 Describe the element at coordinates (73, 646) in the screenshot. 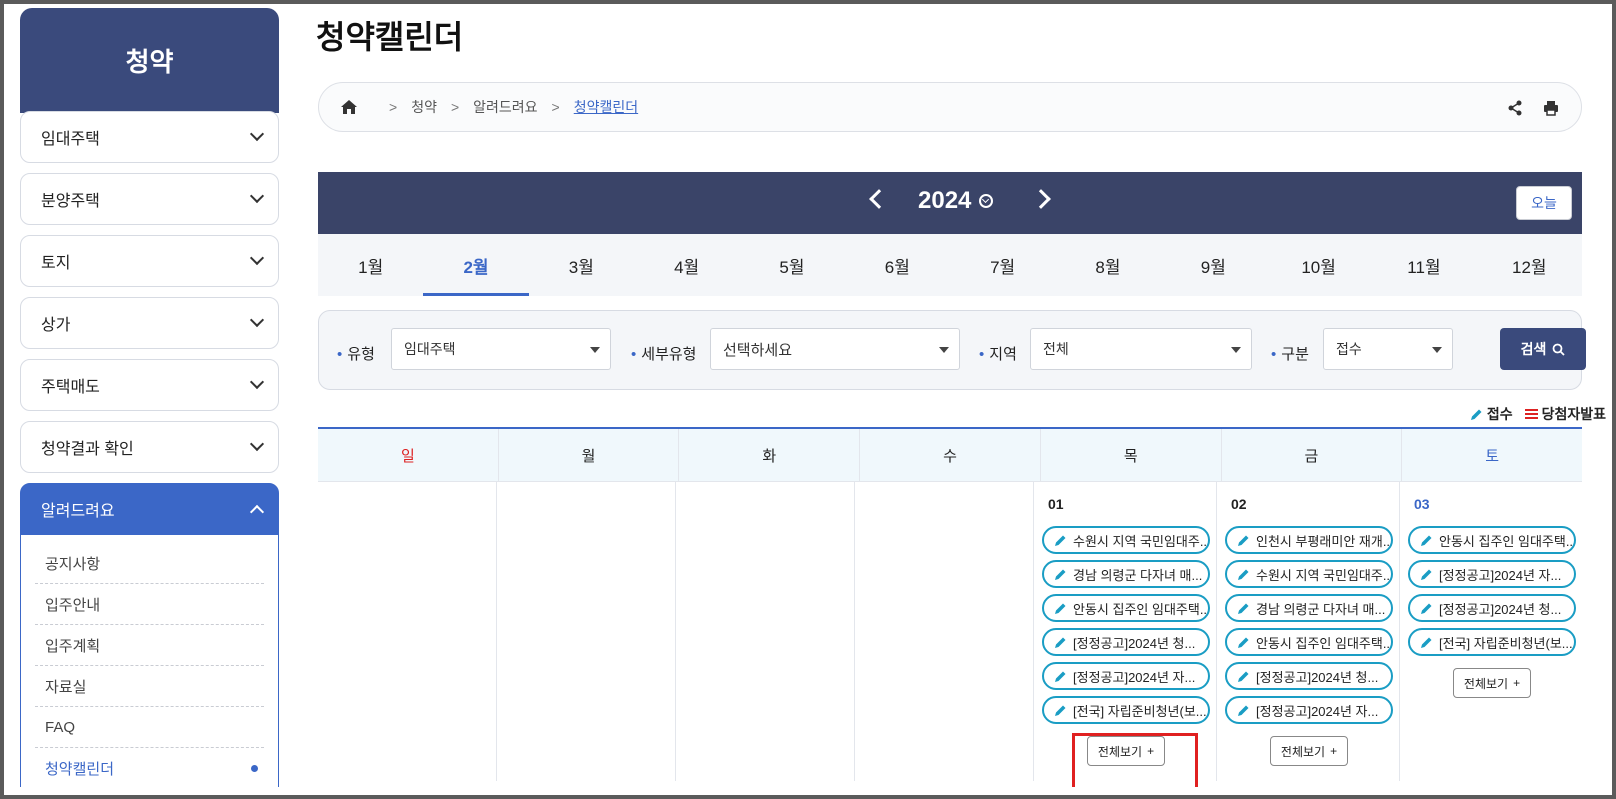

I see `submenu-item-label: 입주계획` at that location.